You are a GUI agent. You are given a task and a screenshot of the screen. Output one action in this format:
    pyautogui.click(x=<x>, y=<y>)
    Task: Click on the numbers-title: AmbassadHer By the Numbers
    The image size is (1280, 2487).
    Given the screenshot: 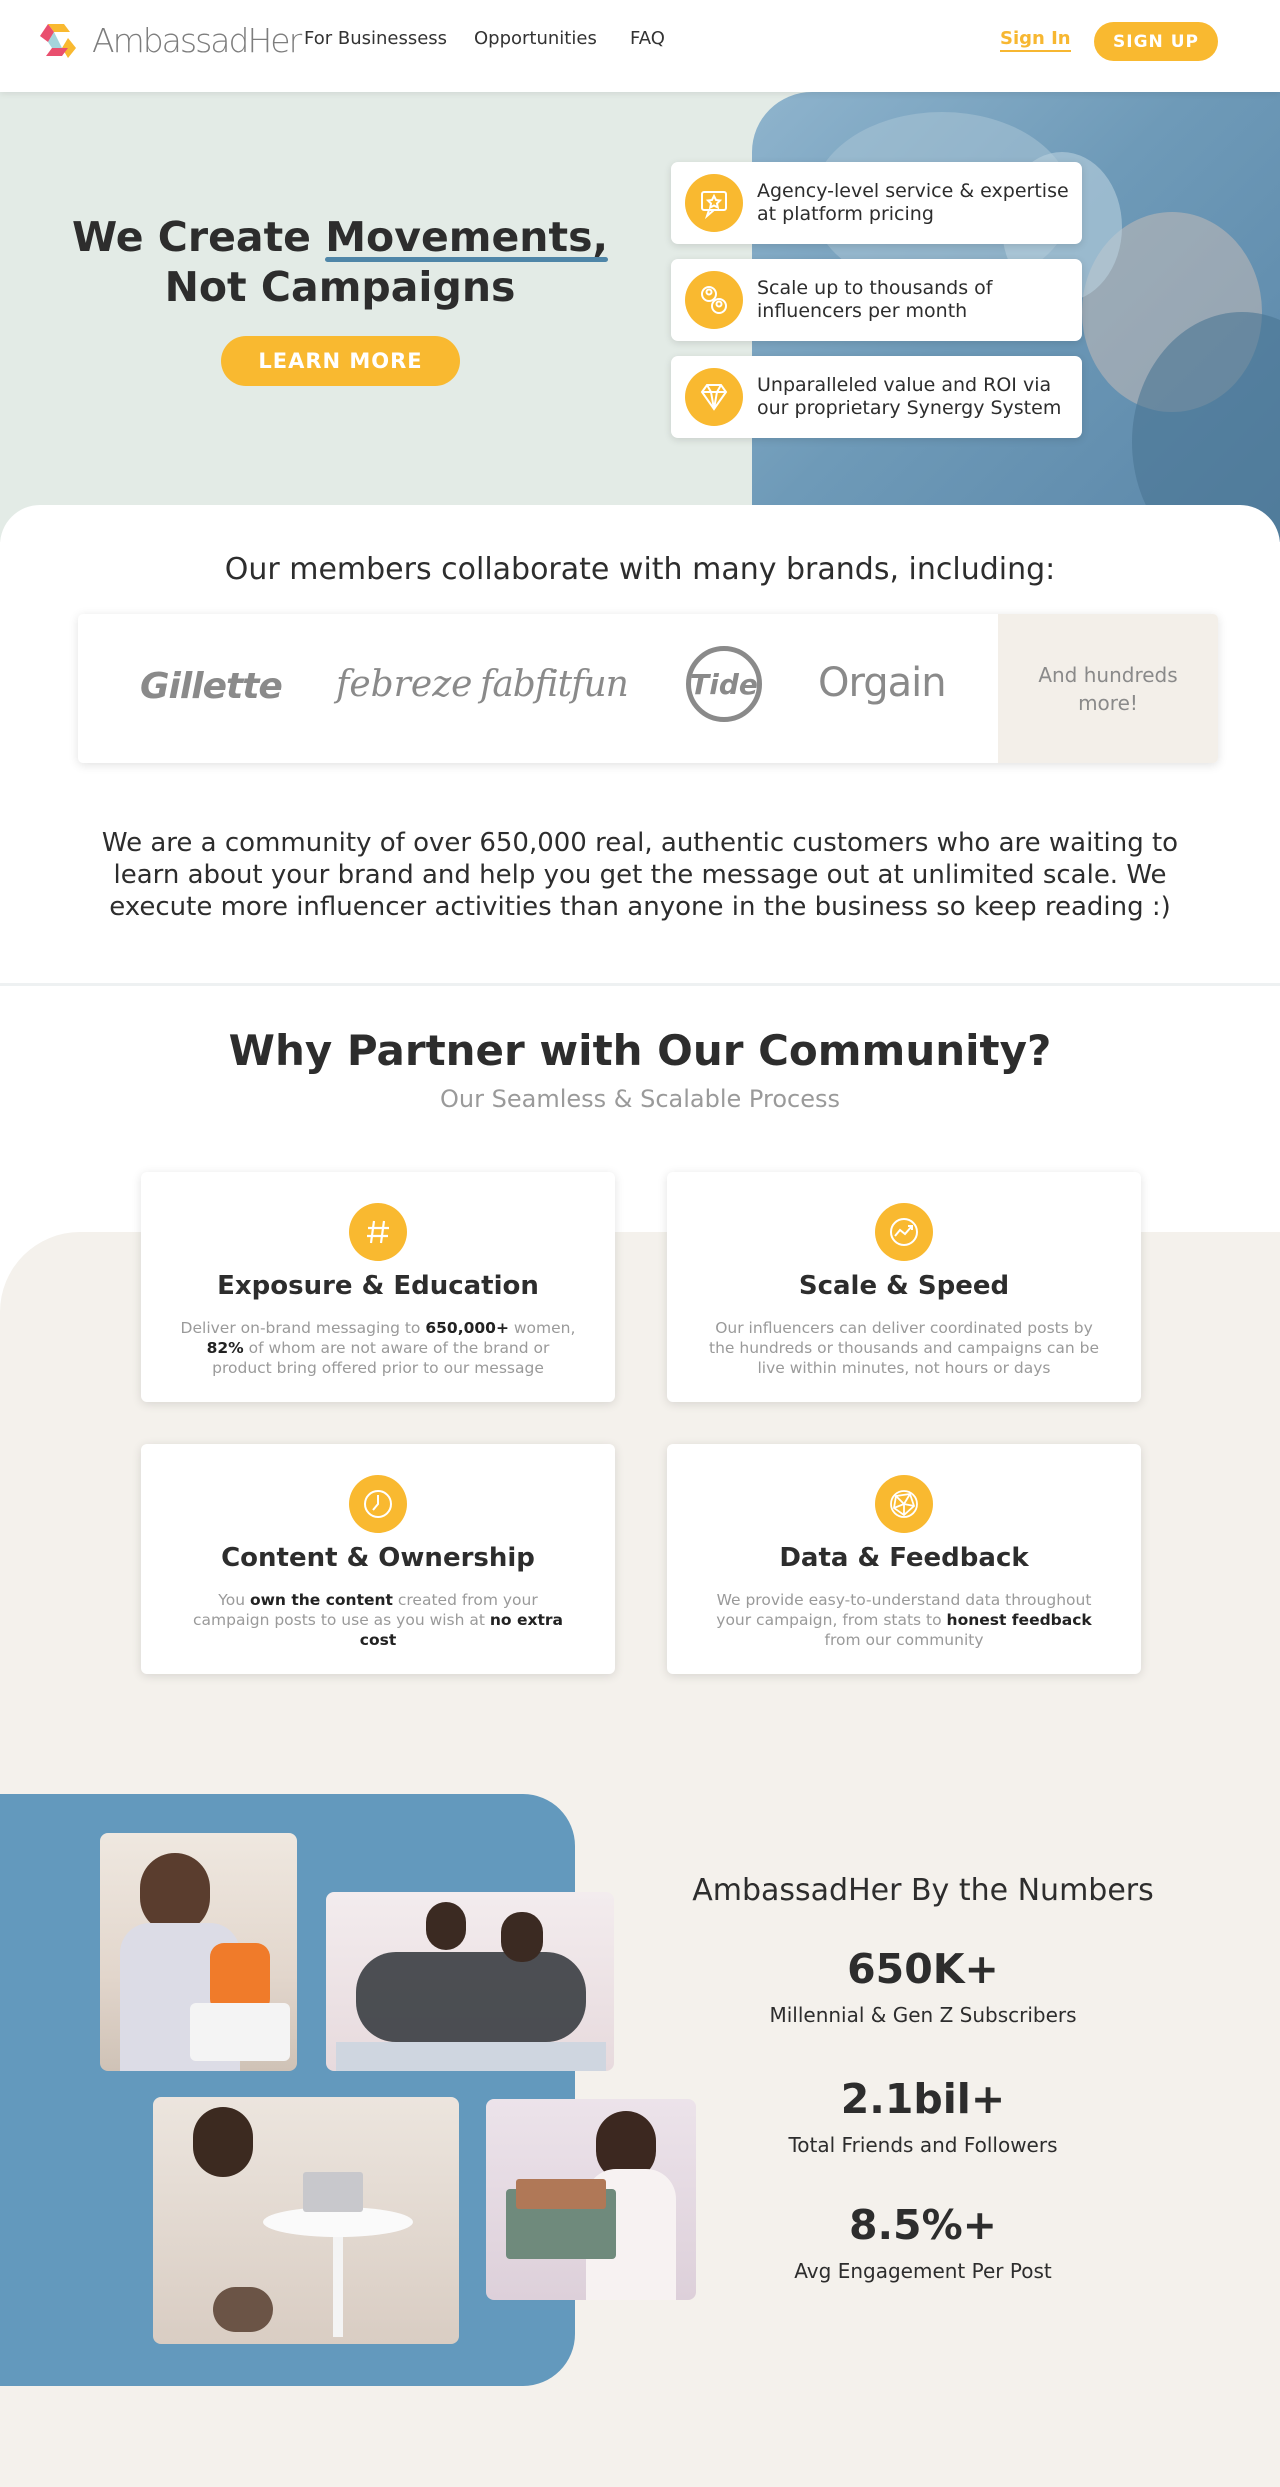 What is the action you would take?
    pyautogui.click(x=923, y=1890)
    